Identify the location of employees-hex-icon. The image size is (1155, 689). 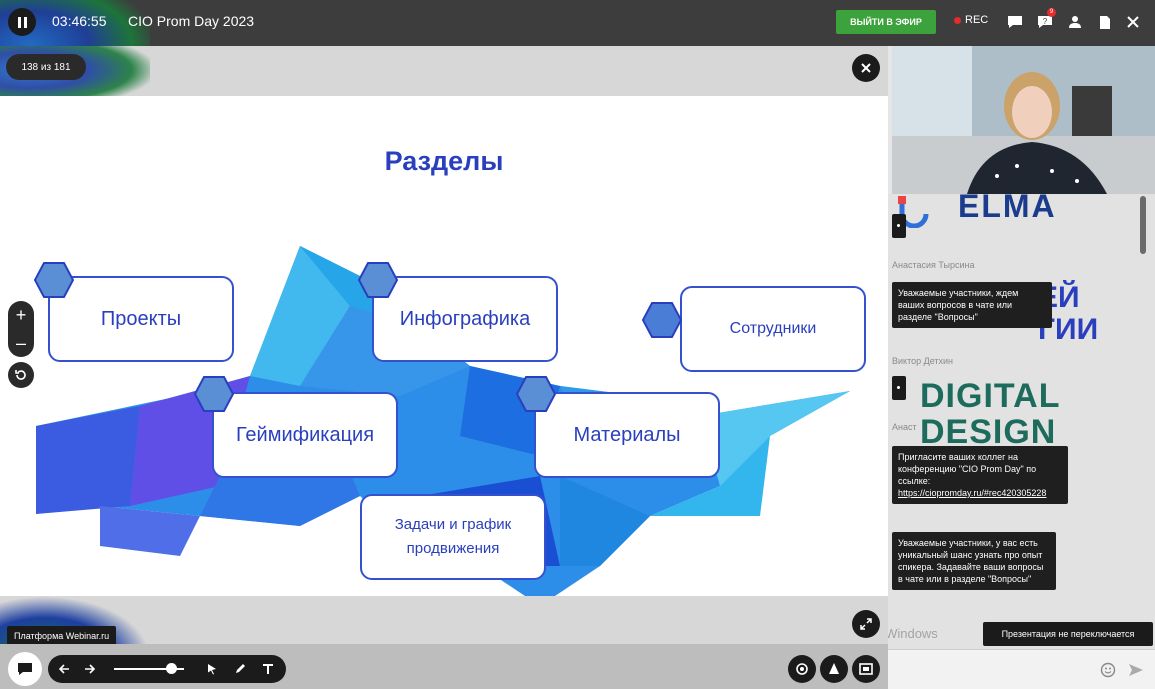
(662, 320).